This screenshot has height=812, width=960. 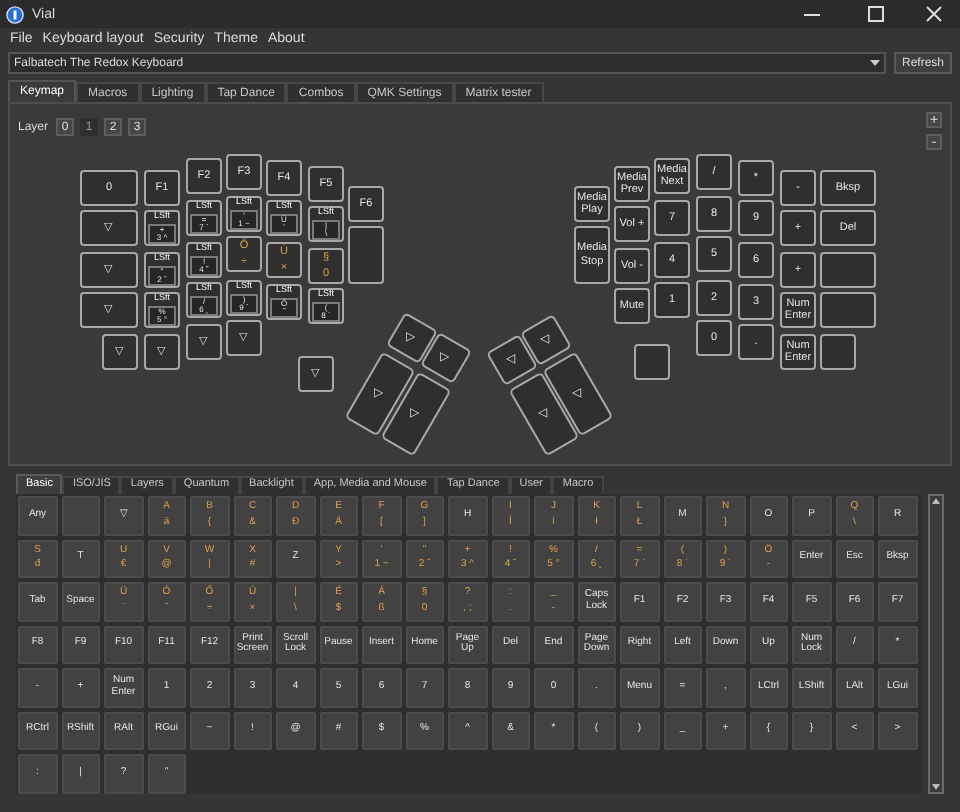 I want to click on close-icon, so click(x=934, y=14).